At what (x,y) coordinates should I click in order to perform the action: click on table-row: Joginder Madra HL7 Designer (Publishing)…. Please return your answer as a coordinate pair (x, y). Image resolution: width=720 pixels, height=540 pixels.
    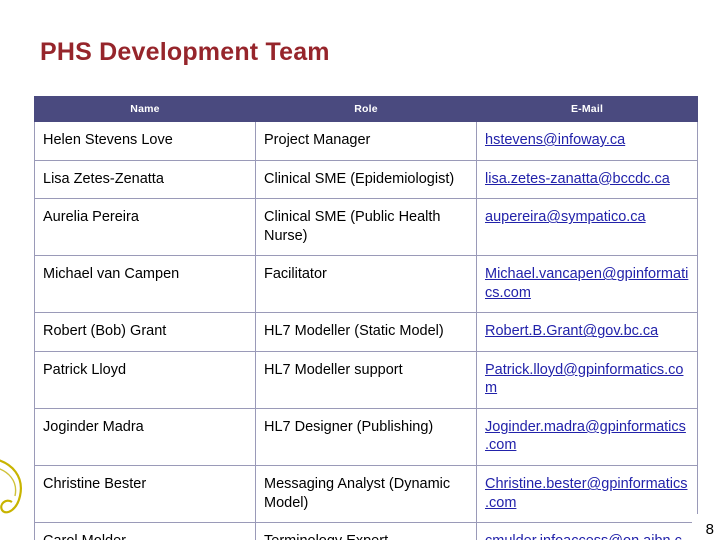
    Looking at the image, I should click on (366, 437).